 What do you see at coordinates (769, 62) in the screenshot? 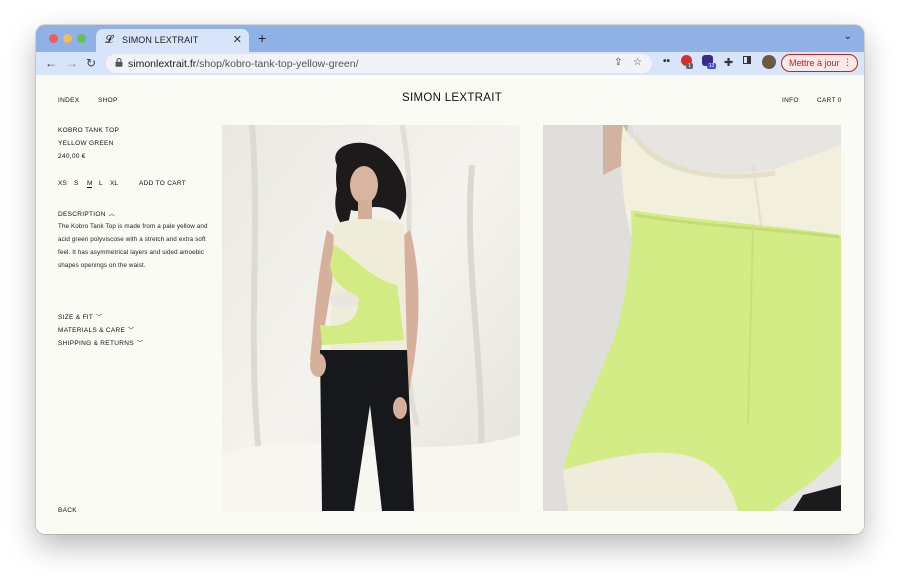
I see `profile-avatar` at bounding box center [769, 62].